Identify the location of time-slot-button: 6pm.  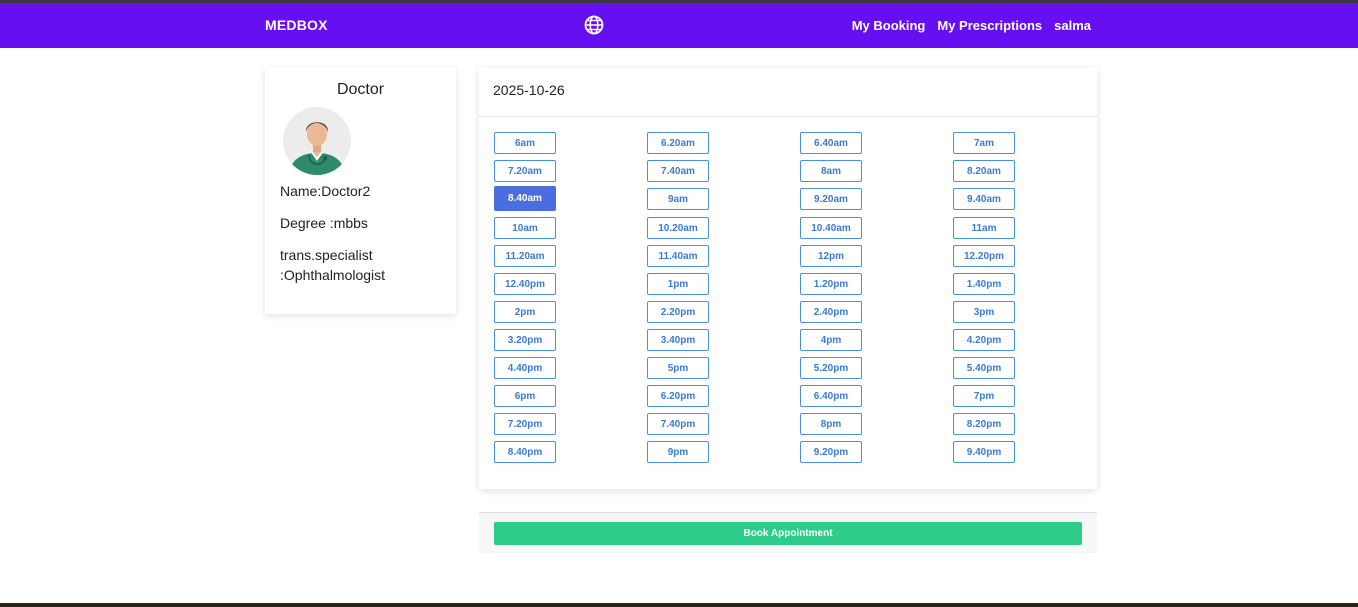
(525, 396).